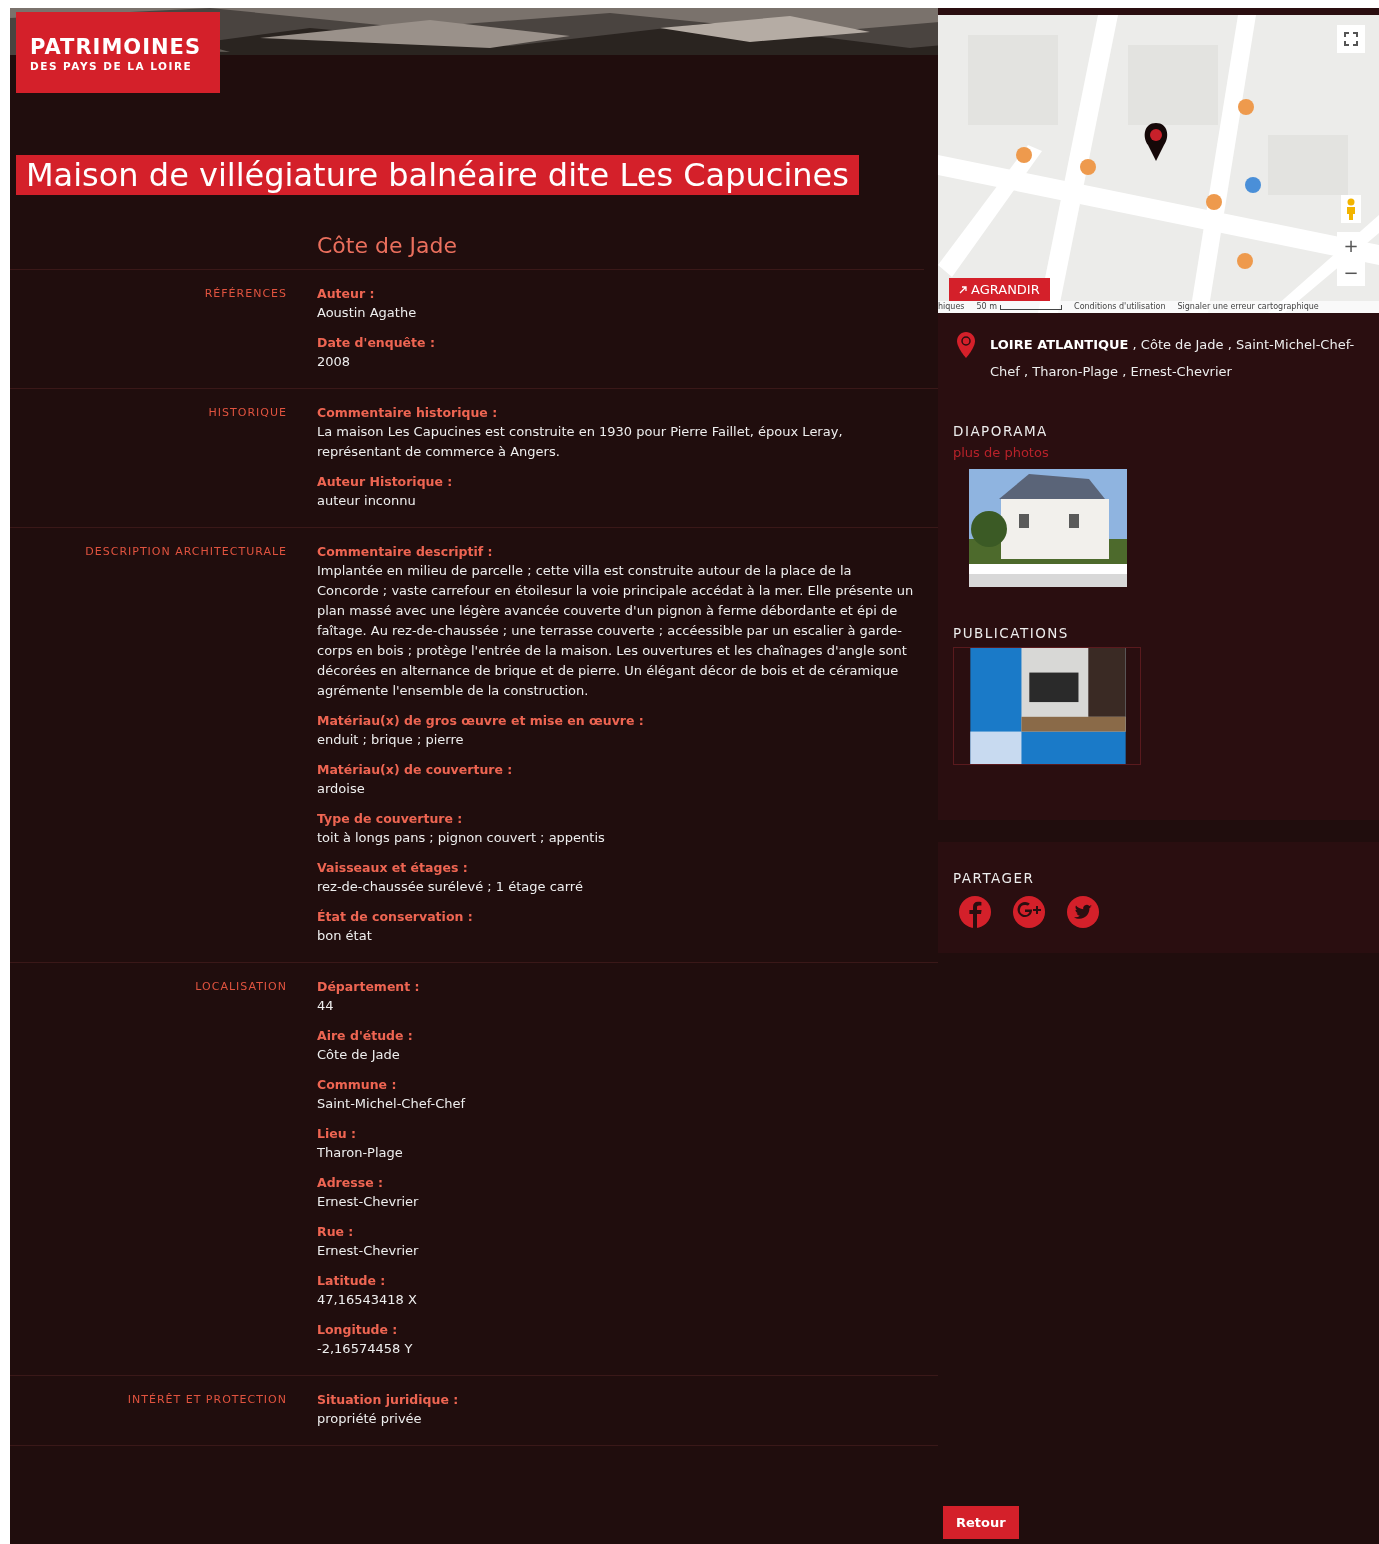  I want to click on location-pin-icon, so click(966, 345).